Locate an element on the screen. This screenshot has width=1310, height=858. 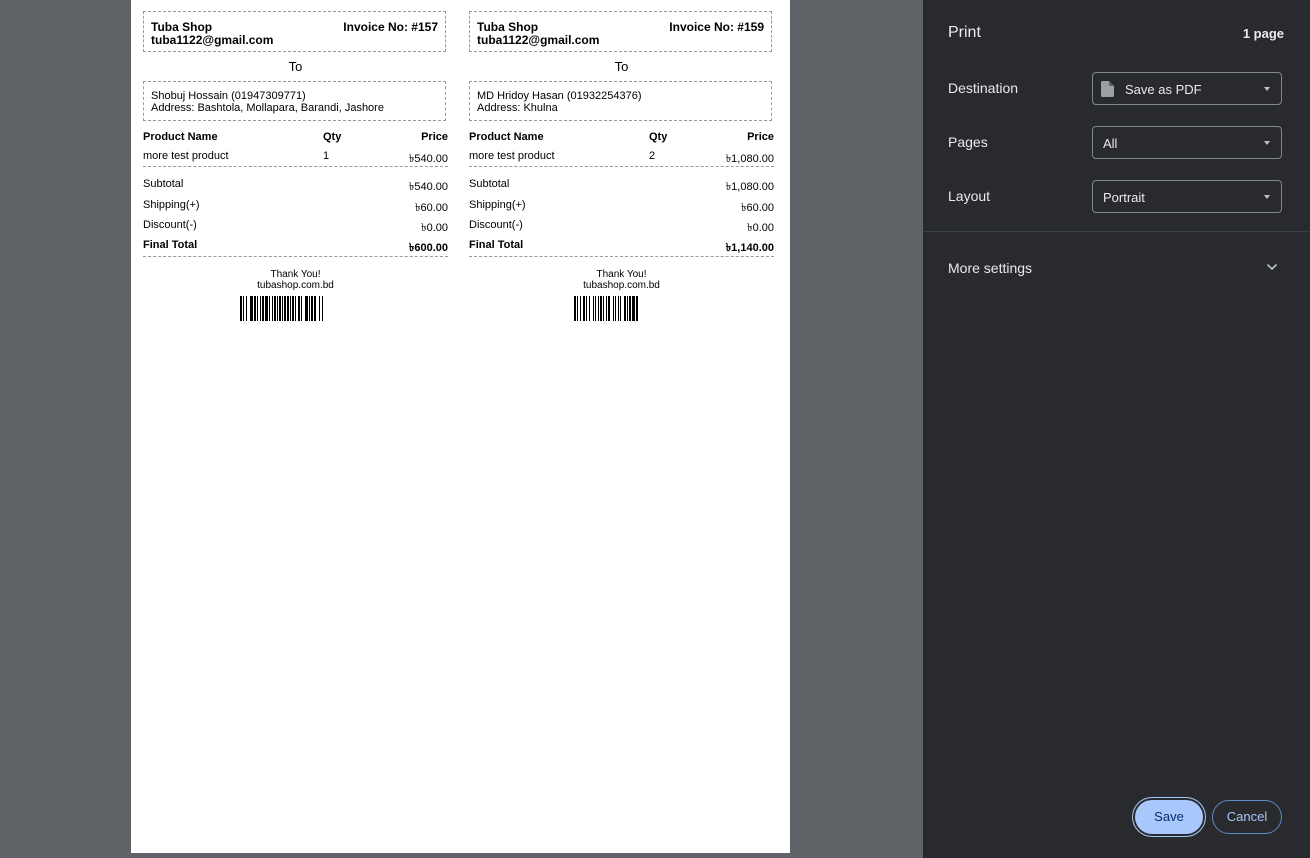
cancel-button: Cancel is located at coordinates (1247, 817).